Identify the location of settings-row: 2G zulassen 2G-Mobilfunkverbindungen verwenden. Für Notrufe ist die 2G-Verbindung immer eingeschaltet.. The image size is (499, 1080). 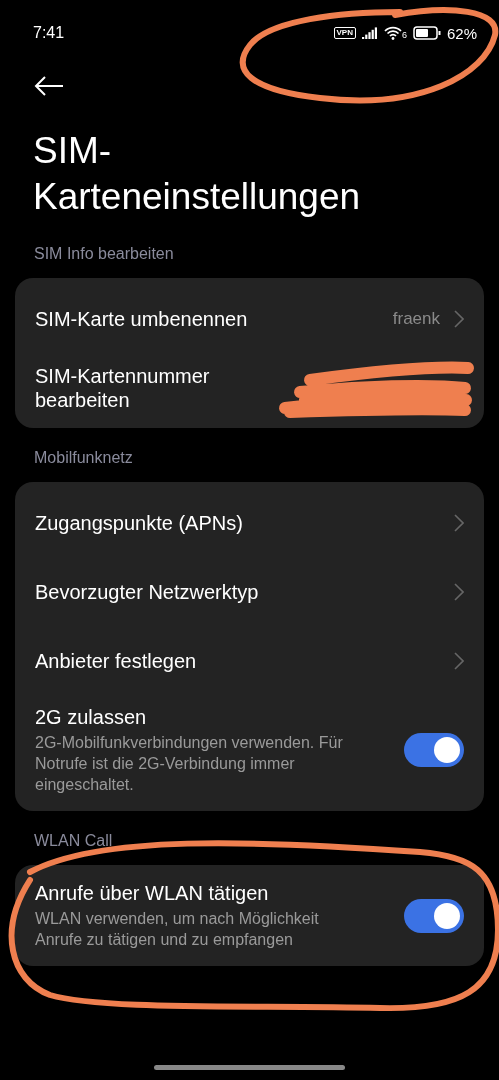
(249, 750).